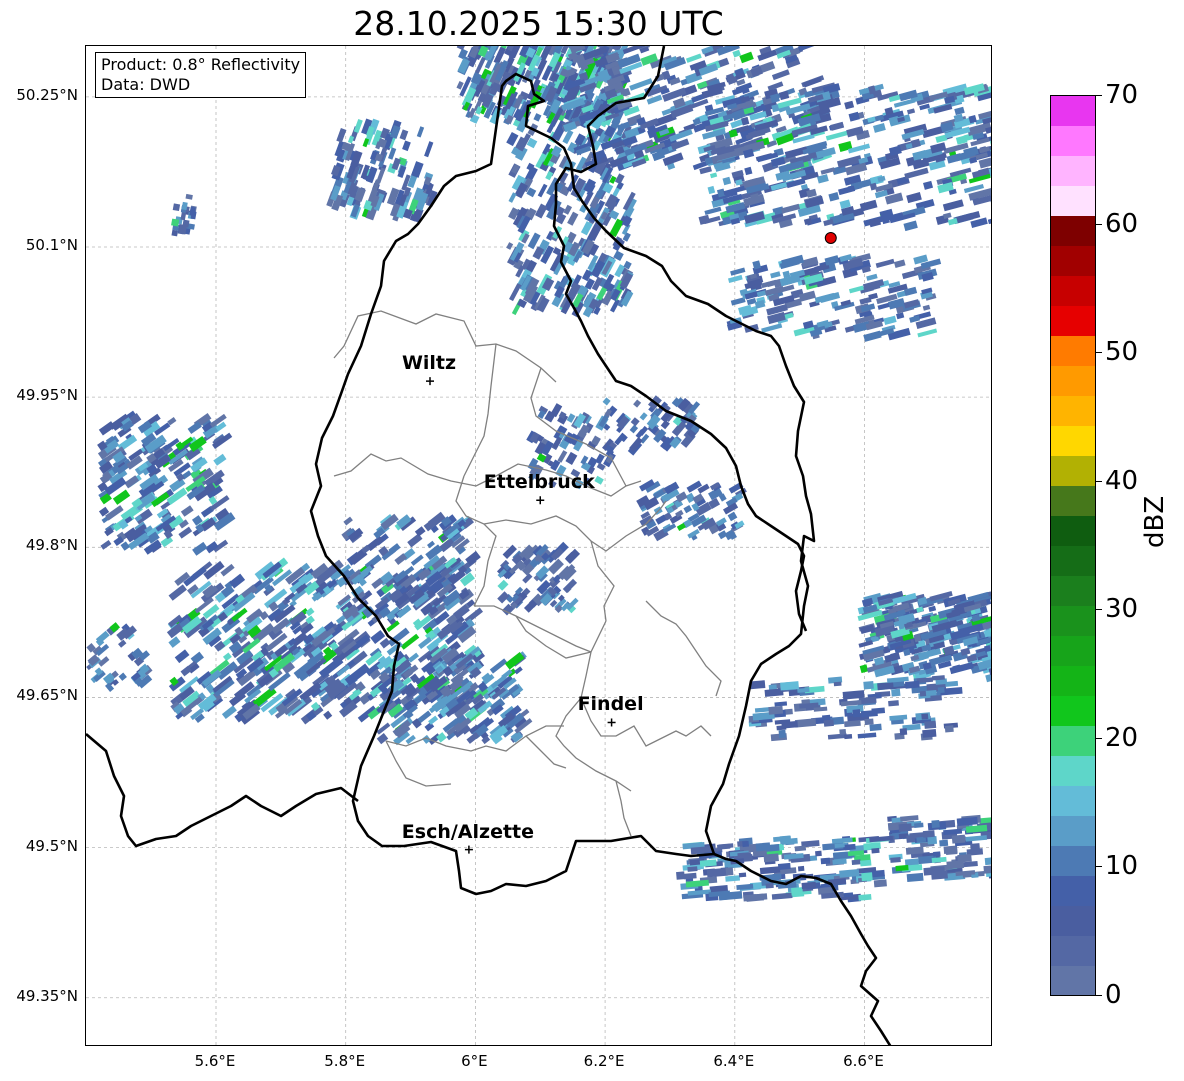  What do you see at coordinates (830, 237) in the screenshot?
I see `radar-site-marker` at bounding box center [830, 237].